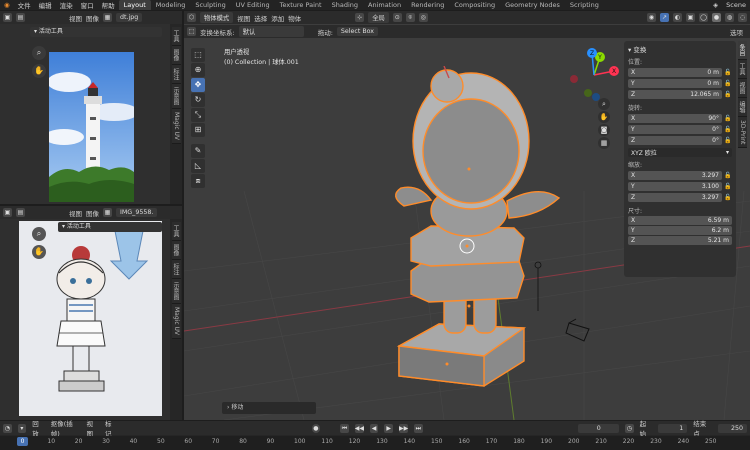  Describe the element at coordinates (345, 5) in the screenshot. I see `workspace-tab-shading: Shading` at that location.